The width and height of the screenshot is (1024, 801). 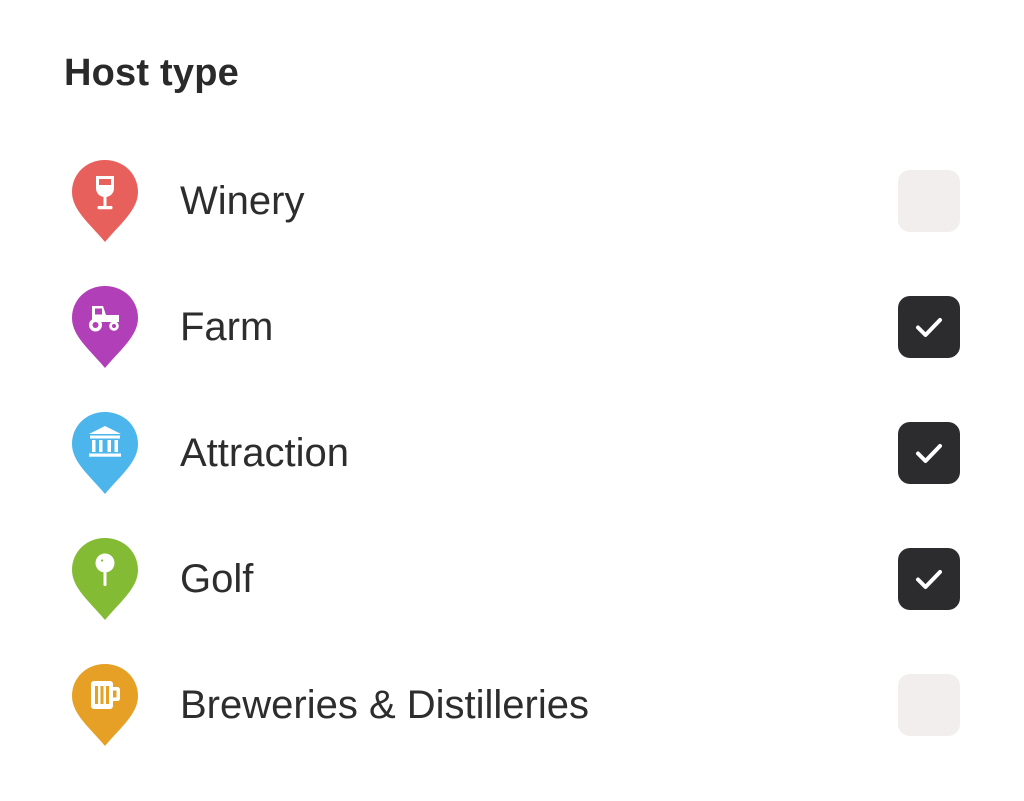 I want to click on item-label: Golf, so click(x=217, y=579).